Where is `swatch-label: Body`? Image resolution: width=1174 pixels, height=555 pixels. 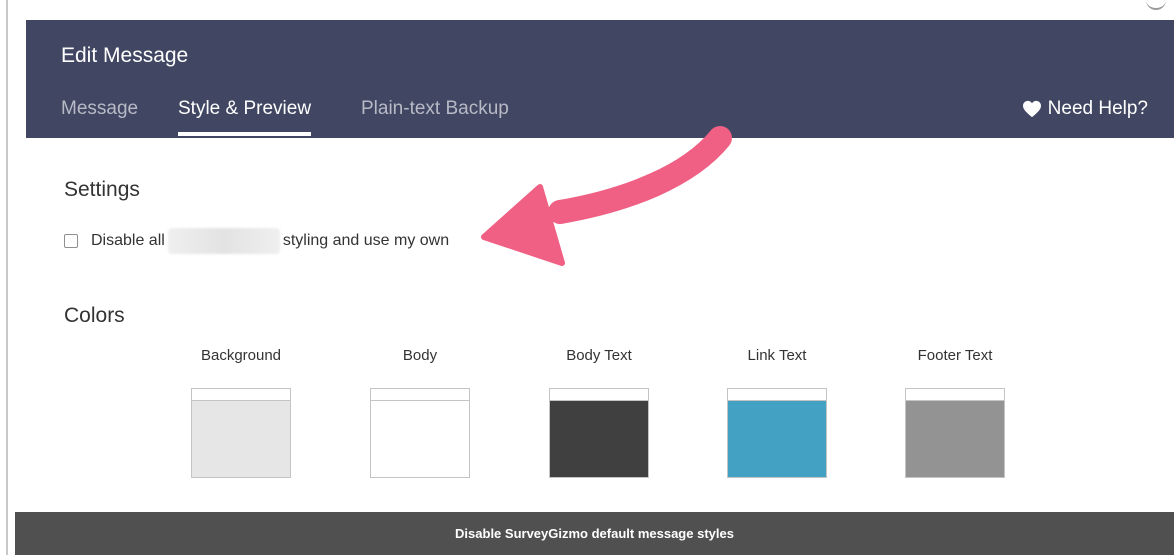 swatch-label: Body is located at coordinates (420, 355).